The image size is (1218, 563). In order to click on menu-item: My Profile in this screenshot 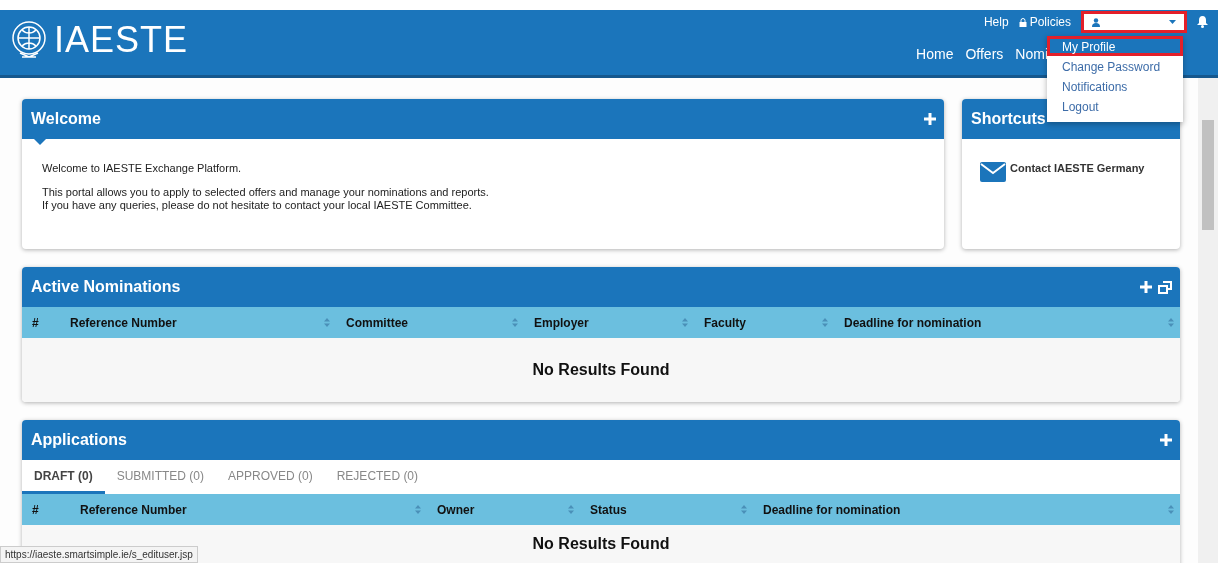, I will do `click(1115, 46)`.